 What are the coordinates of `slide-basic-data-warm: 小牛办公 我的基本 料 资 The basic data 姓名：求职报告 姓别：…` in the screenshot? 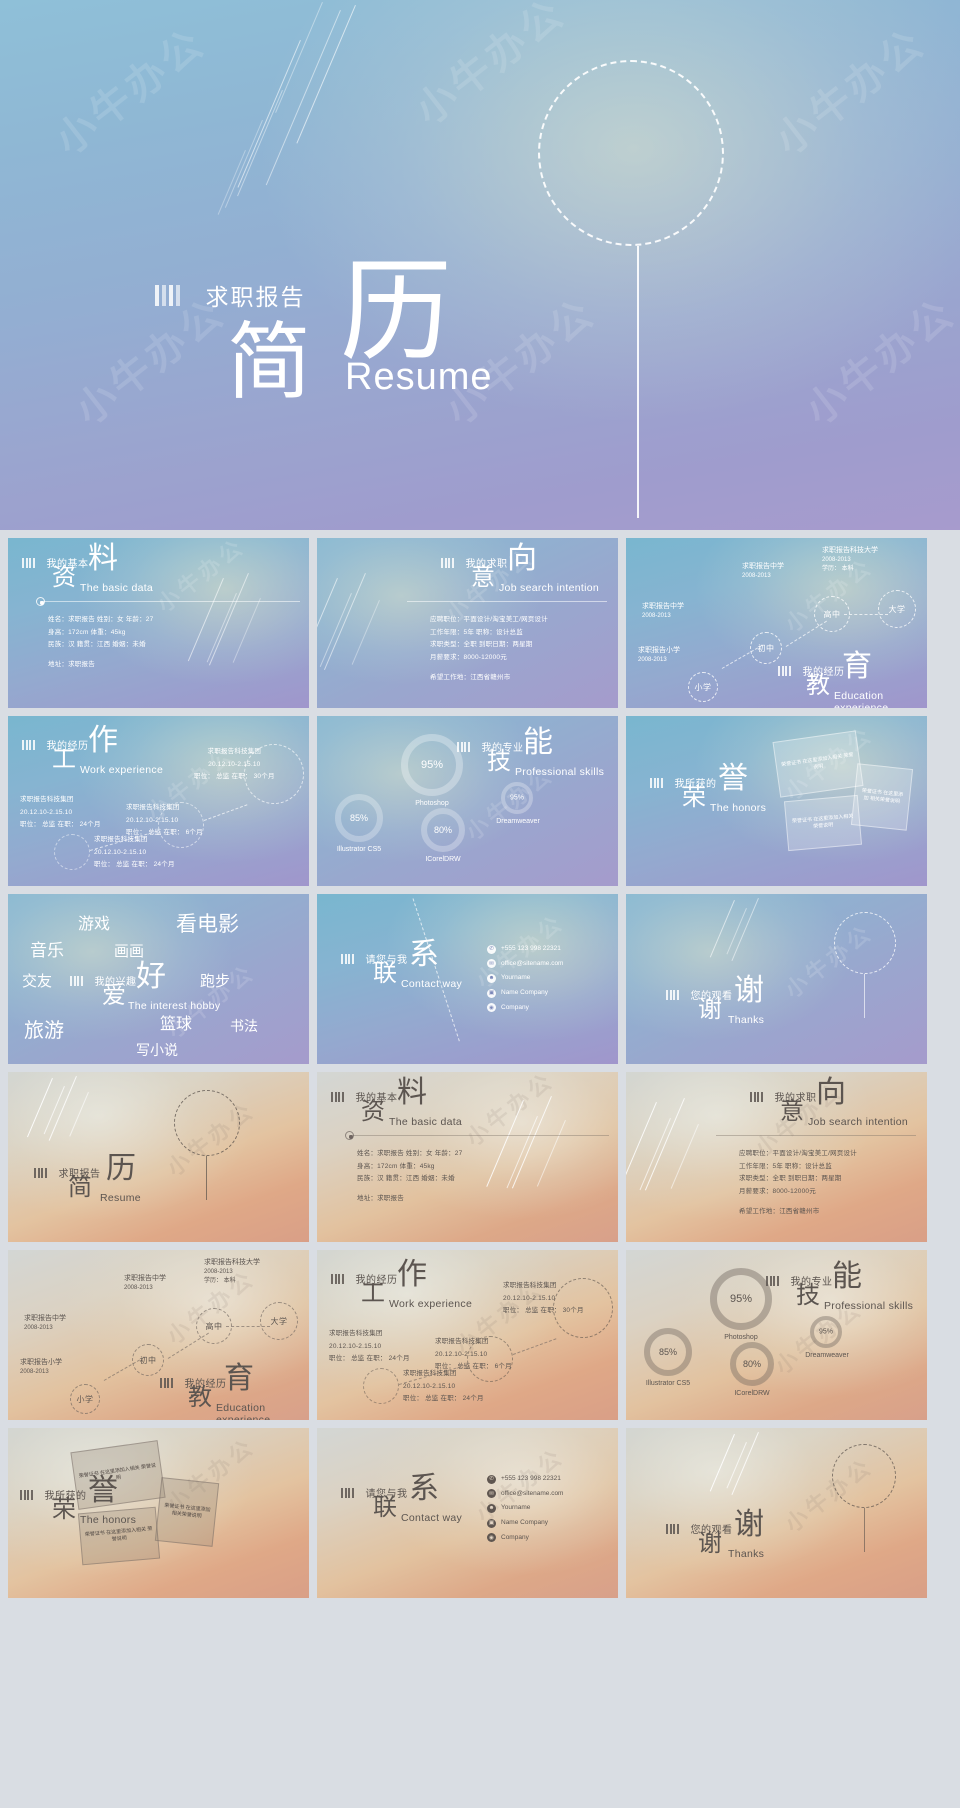 It's located at (467, 1157).